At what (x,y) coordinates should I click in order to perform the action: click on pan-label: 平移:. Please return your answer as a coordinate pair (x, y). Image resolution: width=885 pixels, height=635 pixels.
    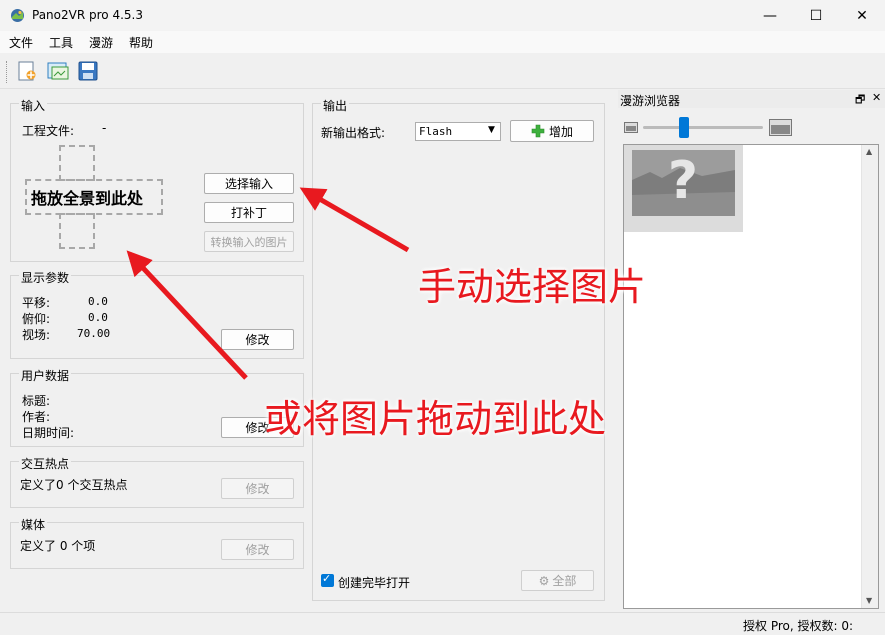
    Looking at the image, I should click on (36, 303).